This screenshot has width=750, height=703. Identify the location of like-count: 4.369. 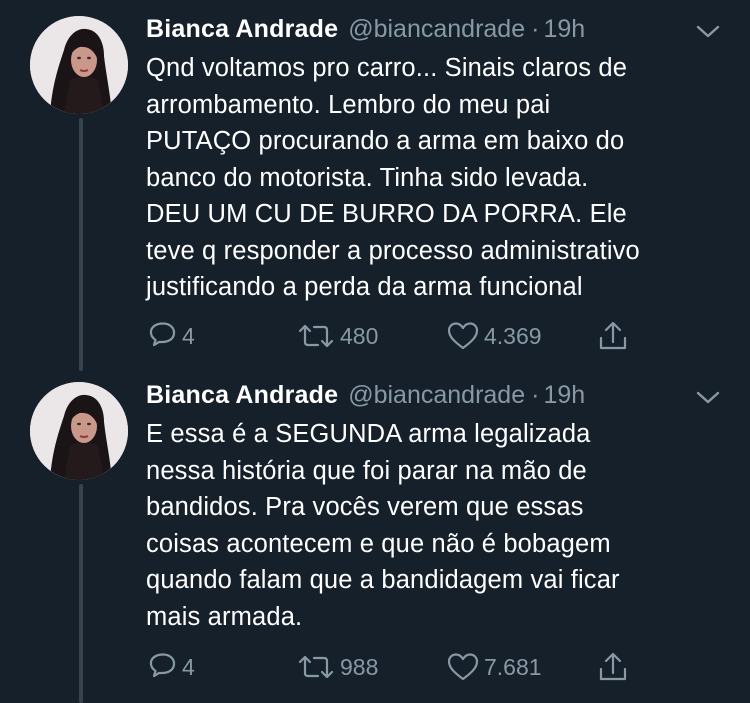
(513, 335).